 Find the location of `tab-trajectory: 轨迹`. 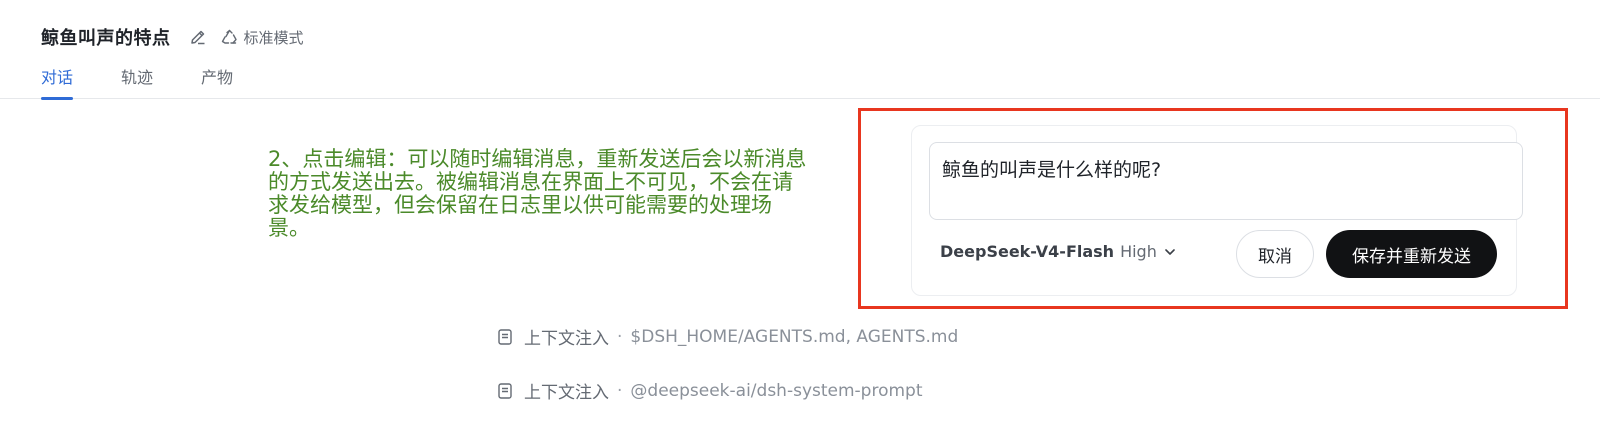

tab-trajectory: 轨迹 is located at coordinates (137, 80).